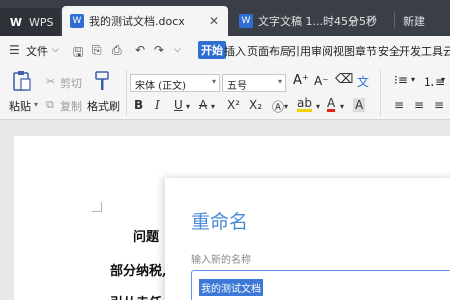  Describe the element at coordinates (414, 21) in the screenshot. I see `new-tab-label: 新建` at that location.